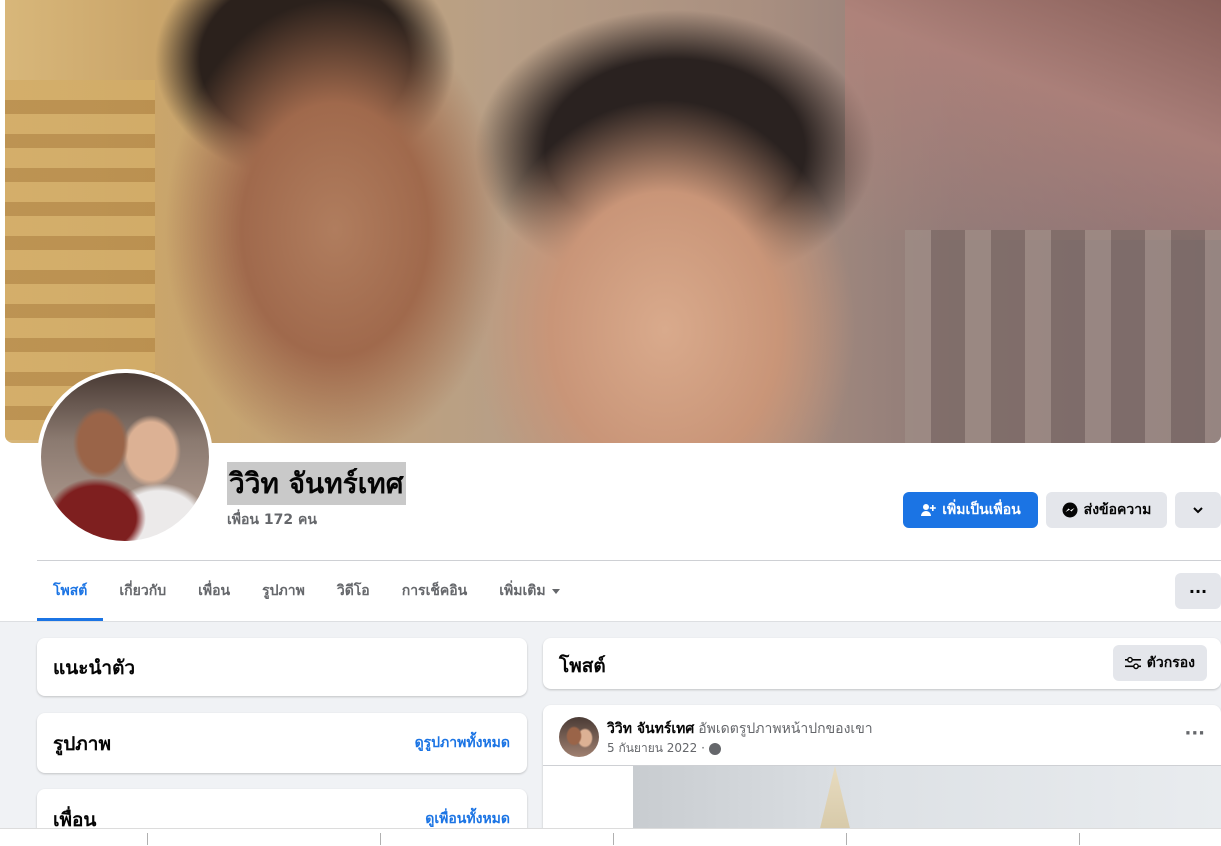 This screenshot has height=846, width=1221. Describe the element at coordinates (579, 737) in the screenshot. I see `post-author-avatar` at that location.